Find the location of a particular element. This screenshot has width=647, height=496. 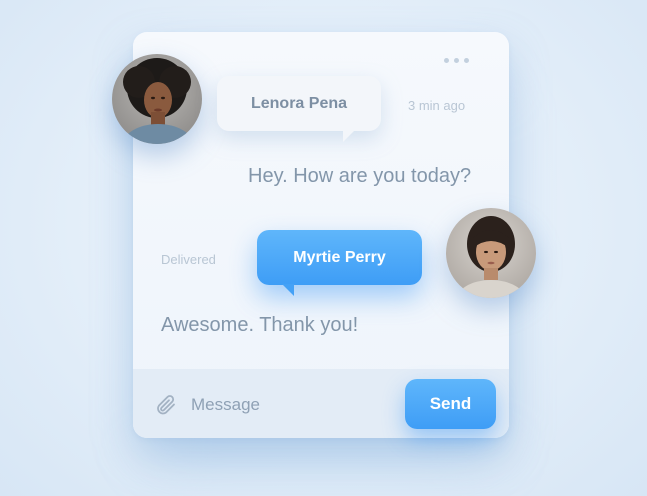

delivery-status: Delivered is located at coordinates (188, 259).